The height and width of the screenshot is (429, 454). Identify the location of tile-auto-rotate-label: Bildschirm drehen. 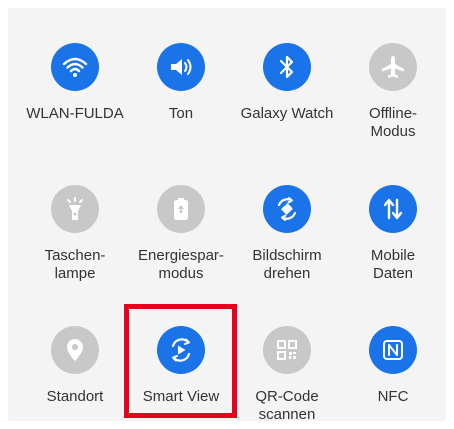
(287, 264).